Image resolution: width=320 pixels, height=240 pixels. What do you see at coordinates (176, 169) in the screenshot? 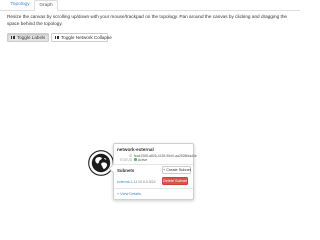
I see `create-subnet-button: + Create Subnet` at bounding box center [176, 169].